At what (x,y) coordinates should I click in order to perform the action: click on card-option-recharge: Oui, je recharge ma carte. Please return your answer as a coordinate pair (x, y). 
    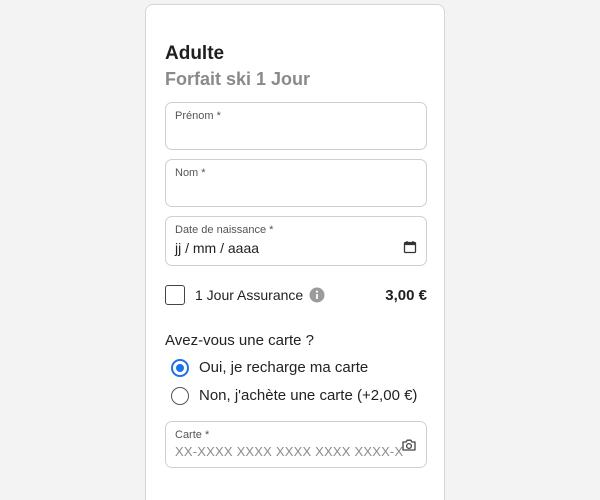
    Looking at the image, I should click on (301, 369).